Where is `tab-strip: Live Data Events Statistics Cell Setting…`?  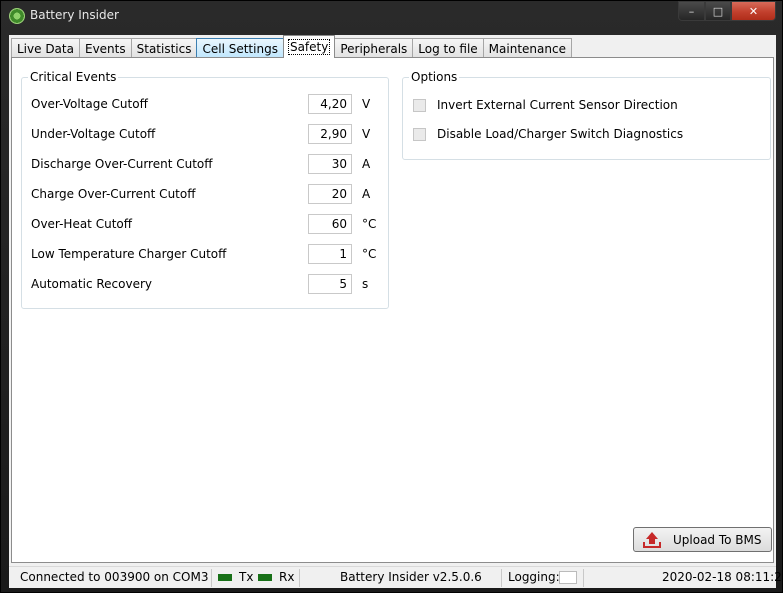 tab-strip: Live Data Events Statistics Cell Setting… is located at coordinates (291, 46).